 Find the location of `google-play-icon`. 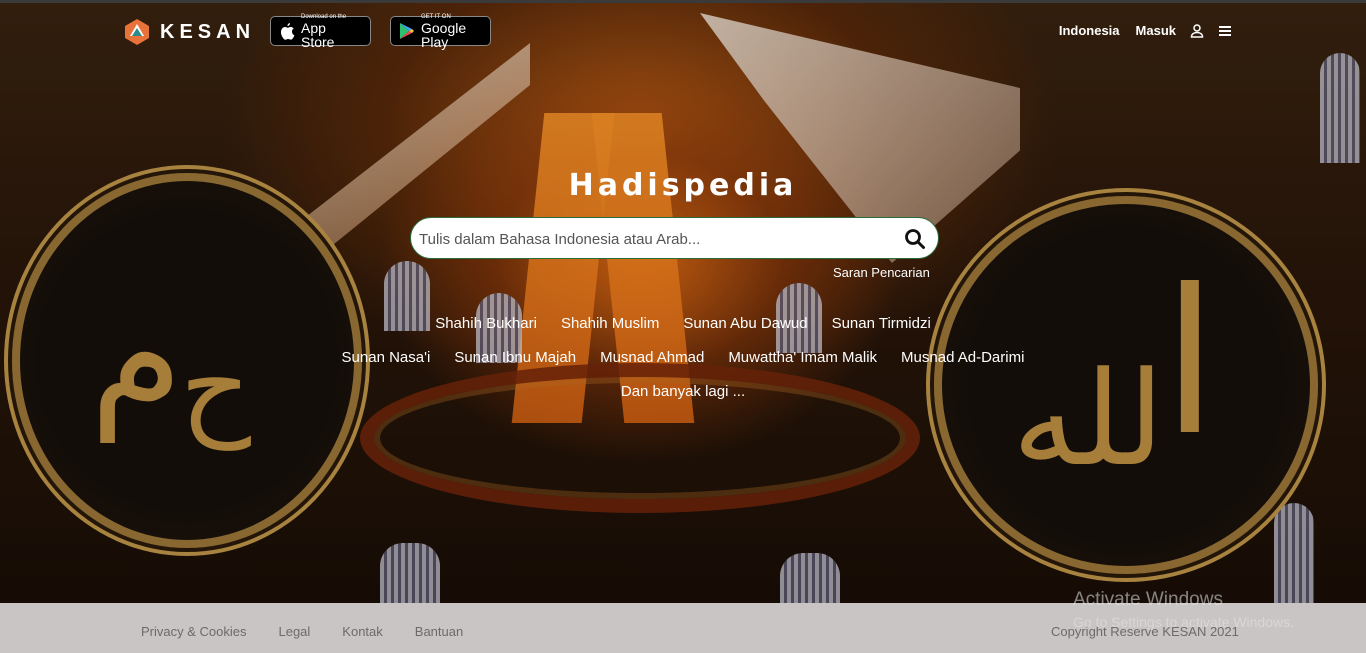

google-play-icon is located at coordinates (407, 31).